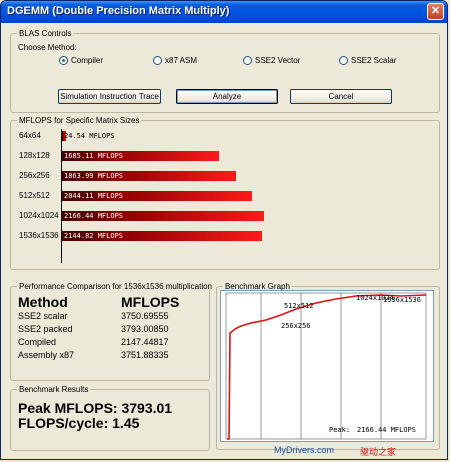 The width and height of the screenshot is (450, 462). Describe the element at coordinates (162, 236) in the screenshot. I see `mflops-bar: 2144.82 MFLOPS` at that location.